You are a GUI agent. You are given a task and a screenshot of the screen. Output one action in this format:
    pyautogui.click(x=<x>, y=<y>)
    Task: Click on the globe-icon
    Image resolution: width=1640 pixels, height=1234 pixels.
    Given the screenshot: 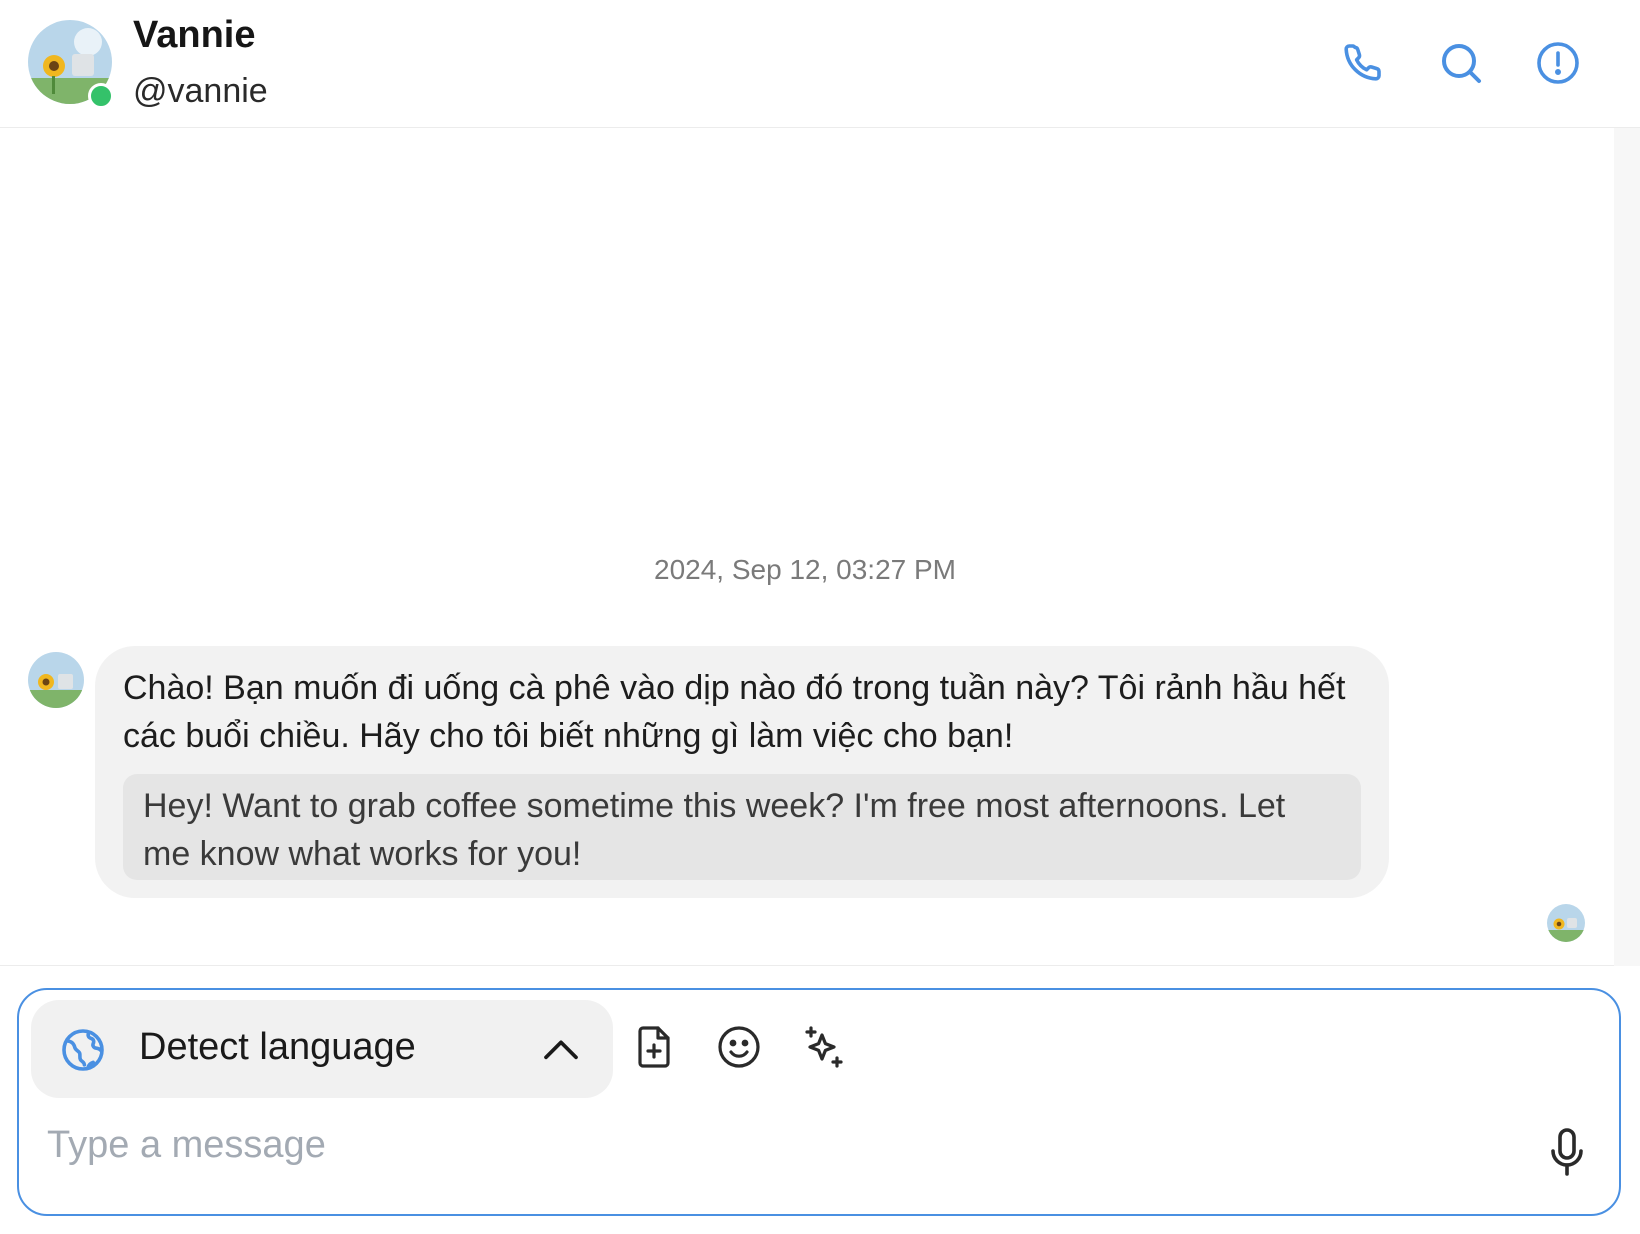 What is the action you would take?
    pyautogui.click(x=83, y=1050)
    